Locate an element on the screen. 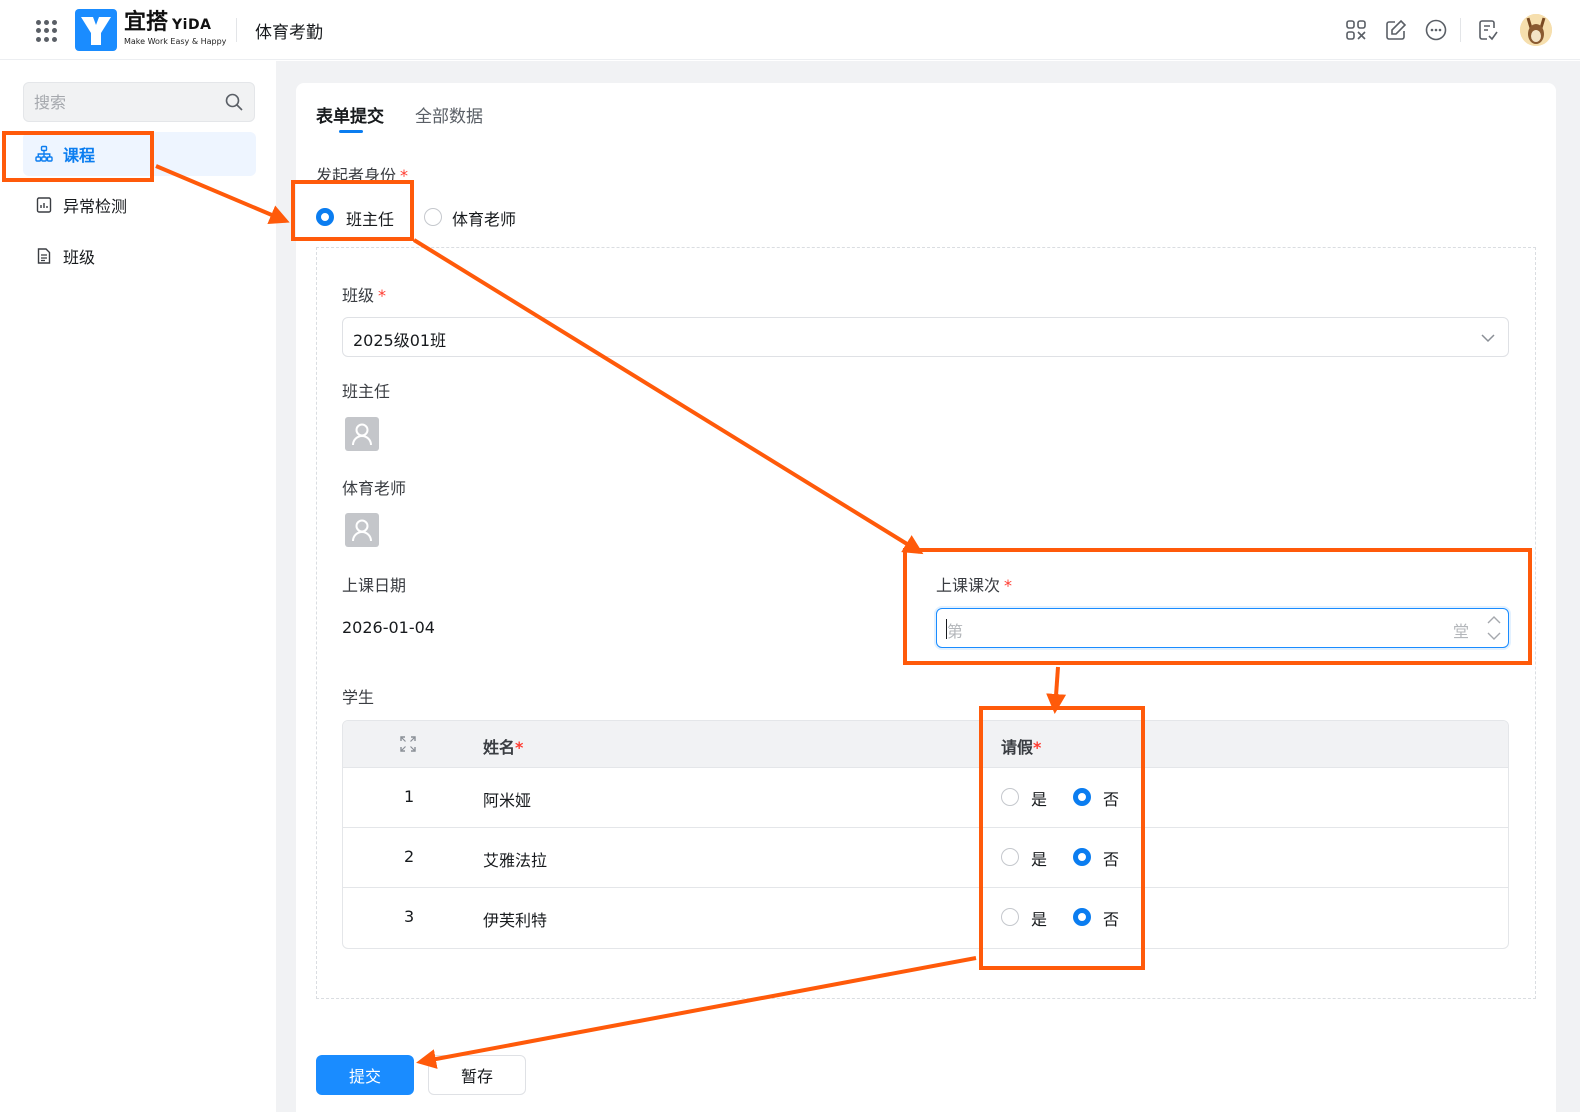 This screenshot has height=1112, width=1580. avatar is located at coordinates (1536, 30).